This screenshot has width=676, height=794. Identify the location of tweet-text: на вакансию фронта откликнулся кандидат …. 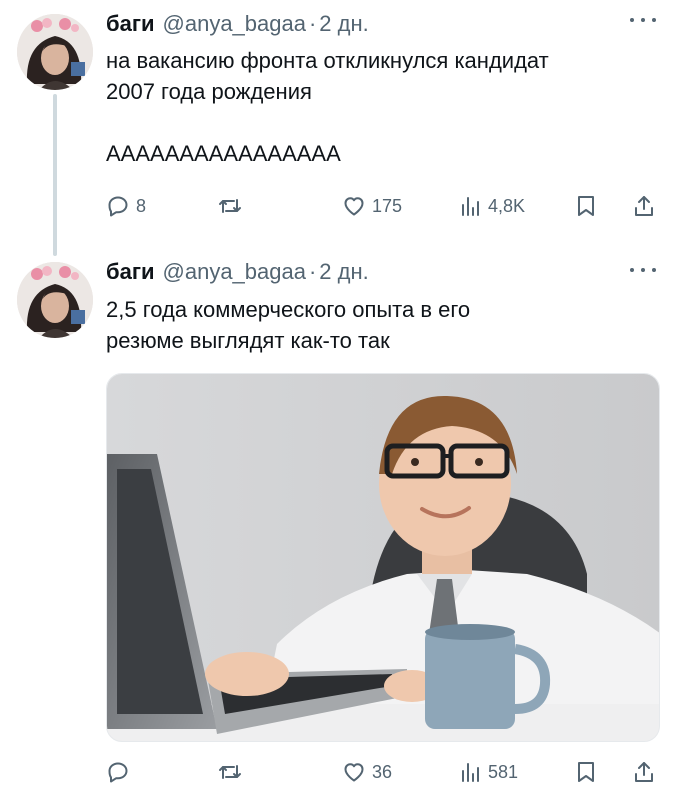
(381, 107).